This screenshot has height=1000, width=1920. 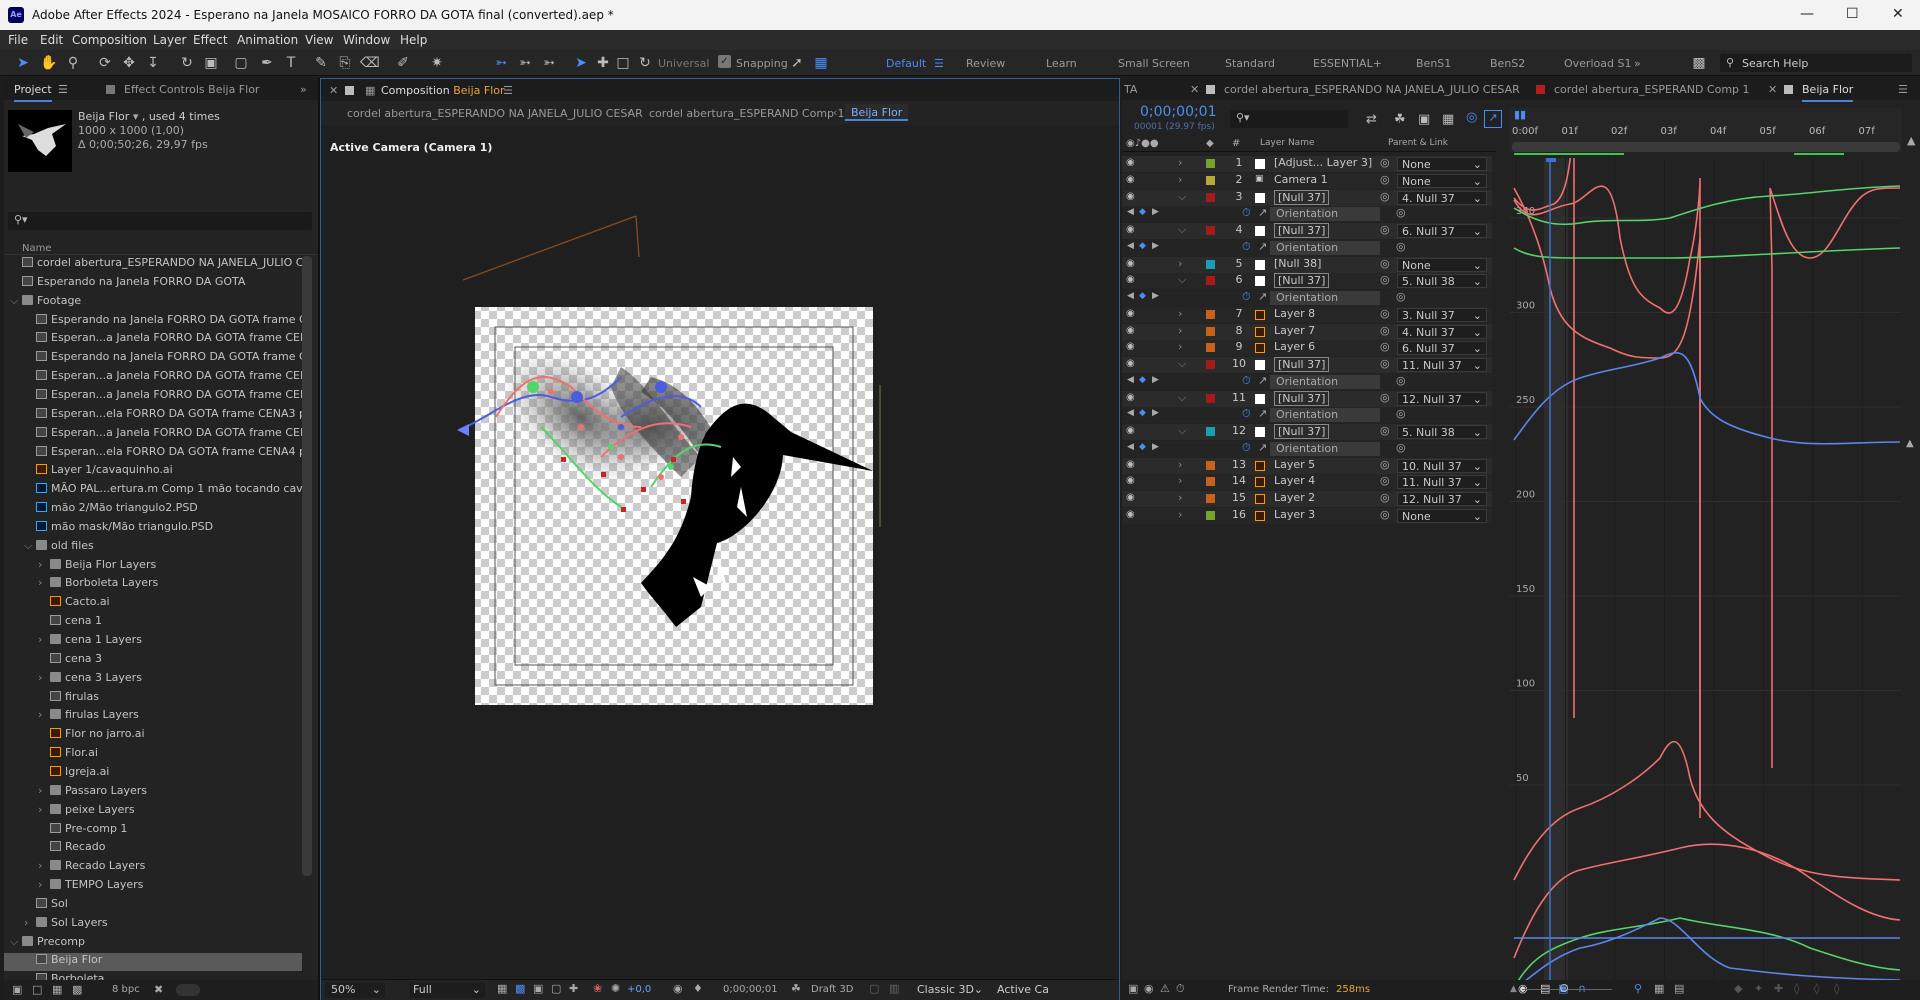 I want to click on menu-edit: Edit, so click(x=51, y=40).